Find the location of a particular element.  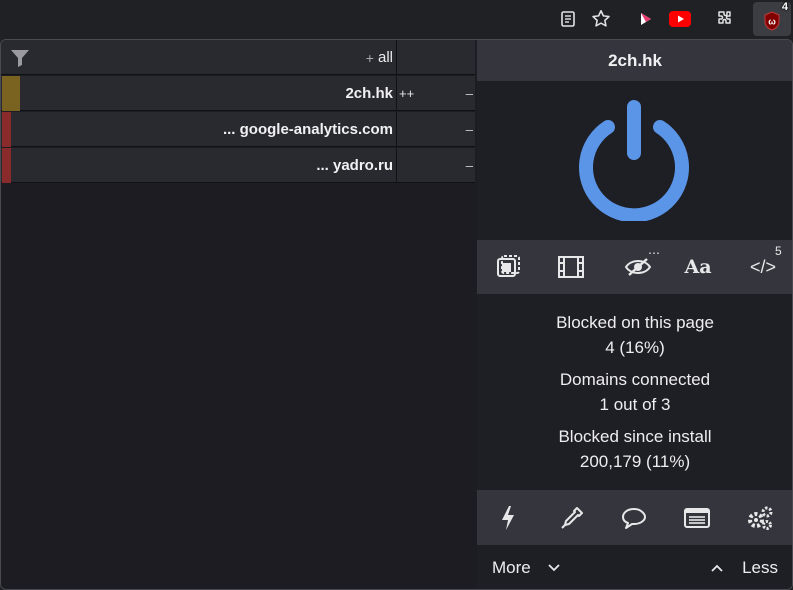

browser-toolbar: ω 4 is located at coordinates (396, 19).